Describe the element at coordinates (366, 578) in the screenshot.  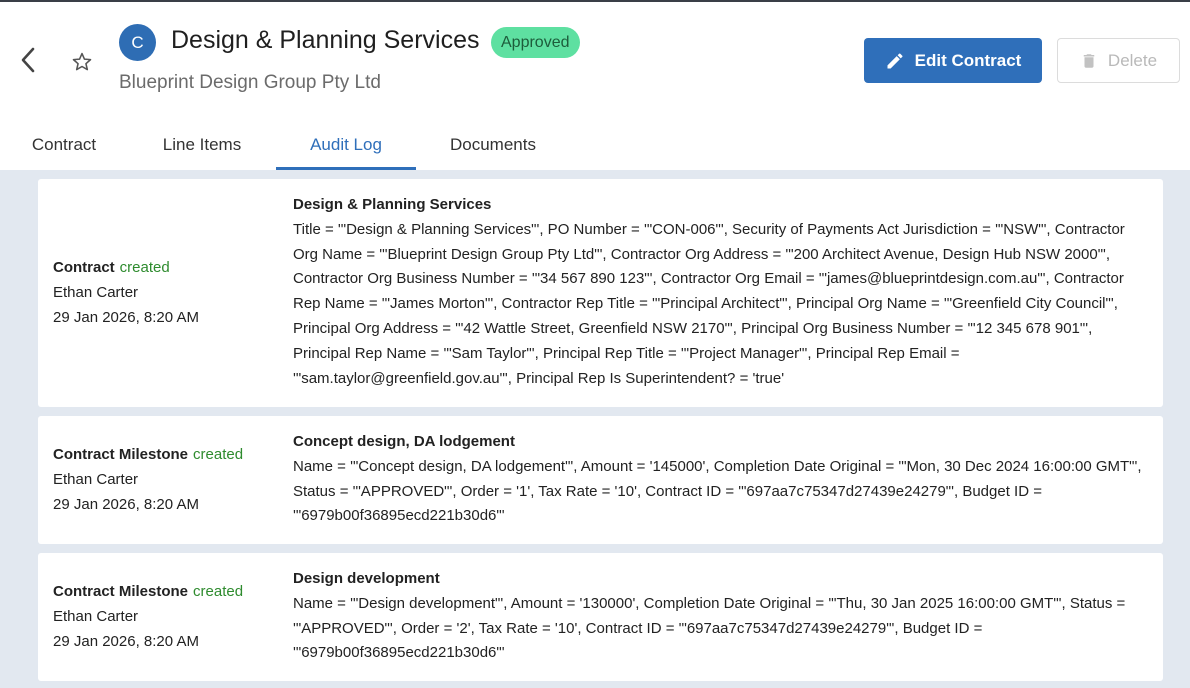
I see `audit-record-title: Design development` at that location.